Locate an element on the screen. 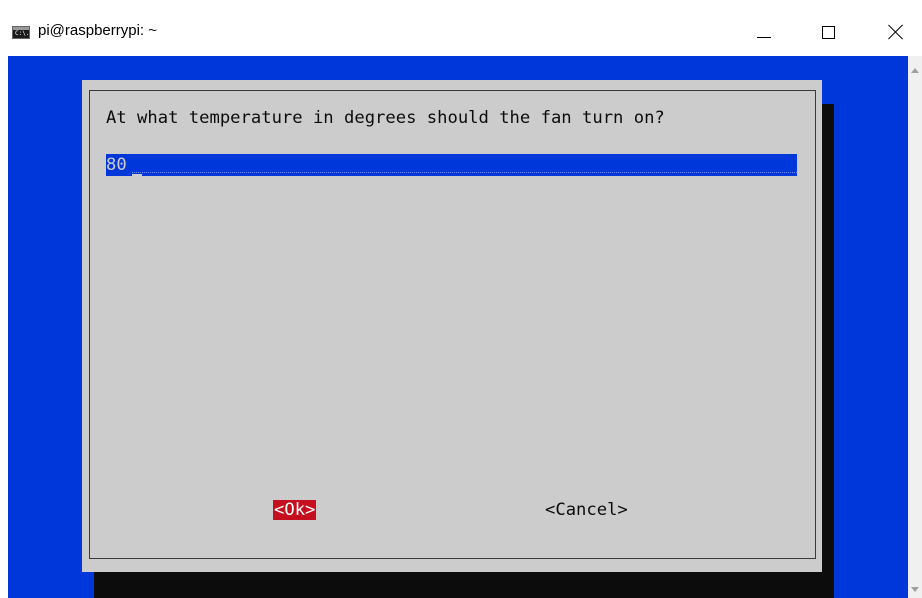 This screenshot has width=922, height=598. cancel-button: <Cancel> is located at coordinates (586, 510).